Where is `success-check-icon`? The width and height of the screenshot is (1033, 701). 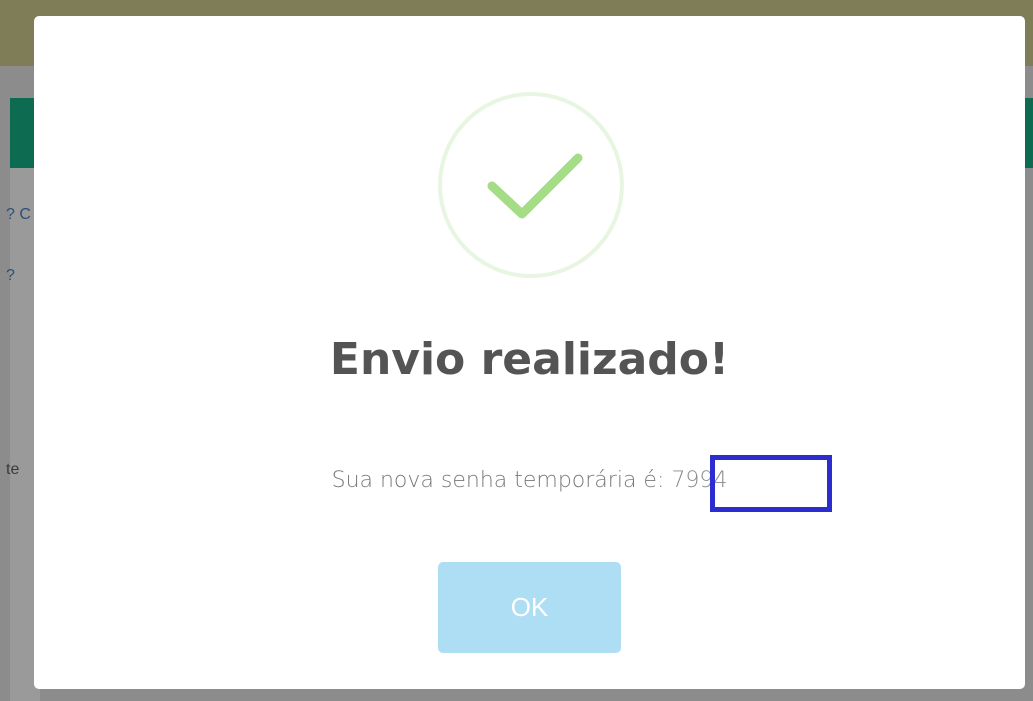 success-check-icon is located at coordinates (531, 185).